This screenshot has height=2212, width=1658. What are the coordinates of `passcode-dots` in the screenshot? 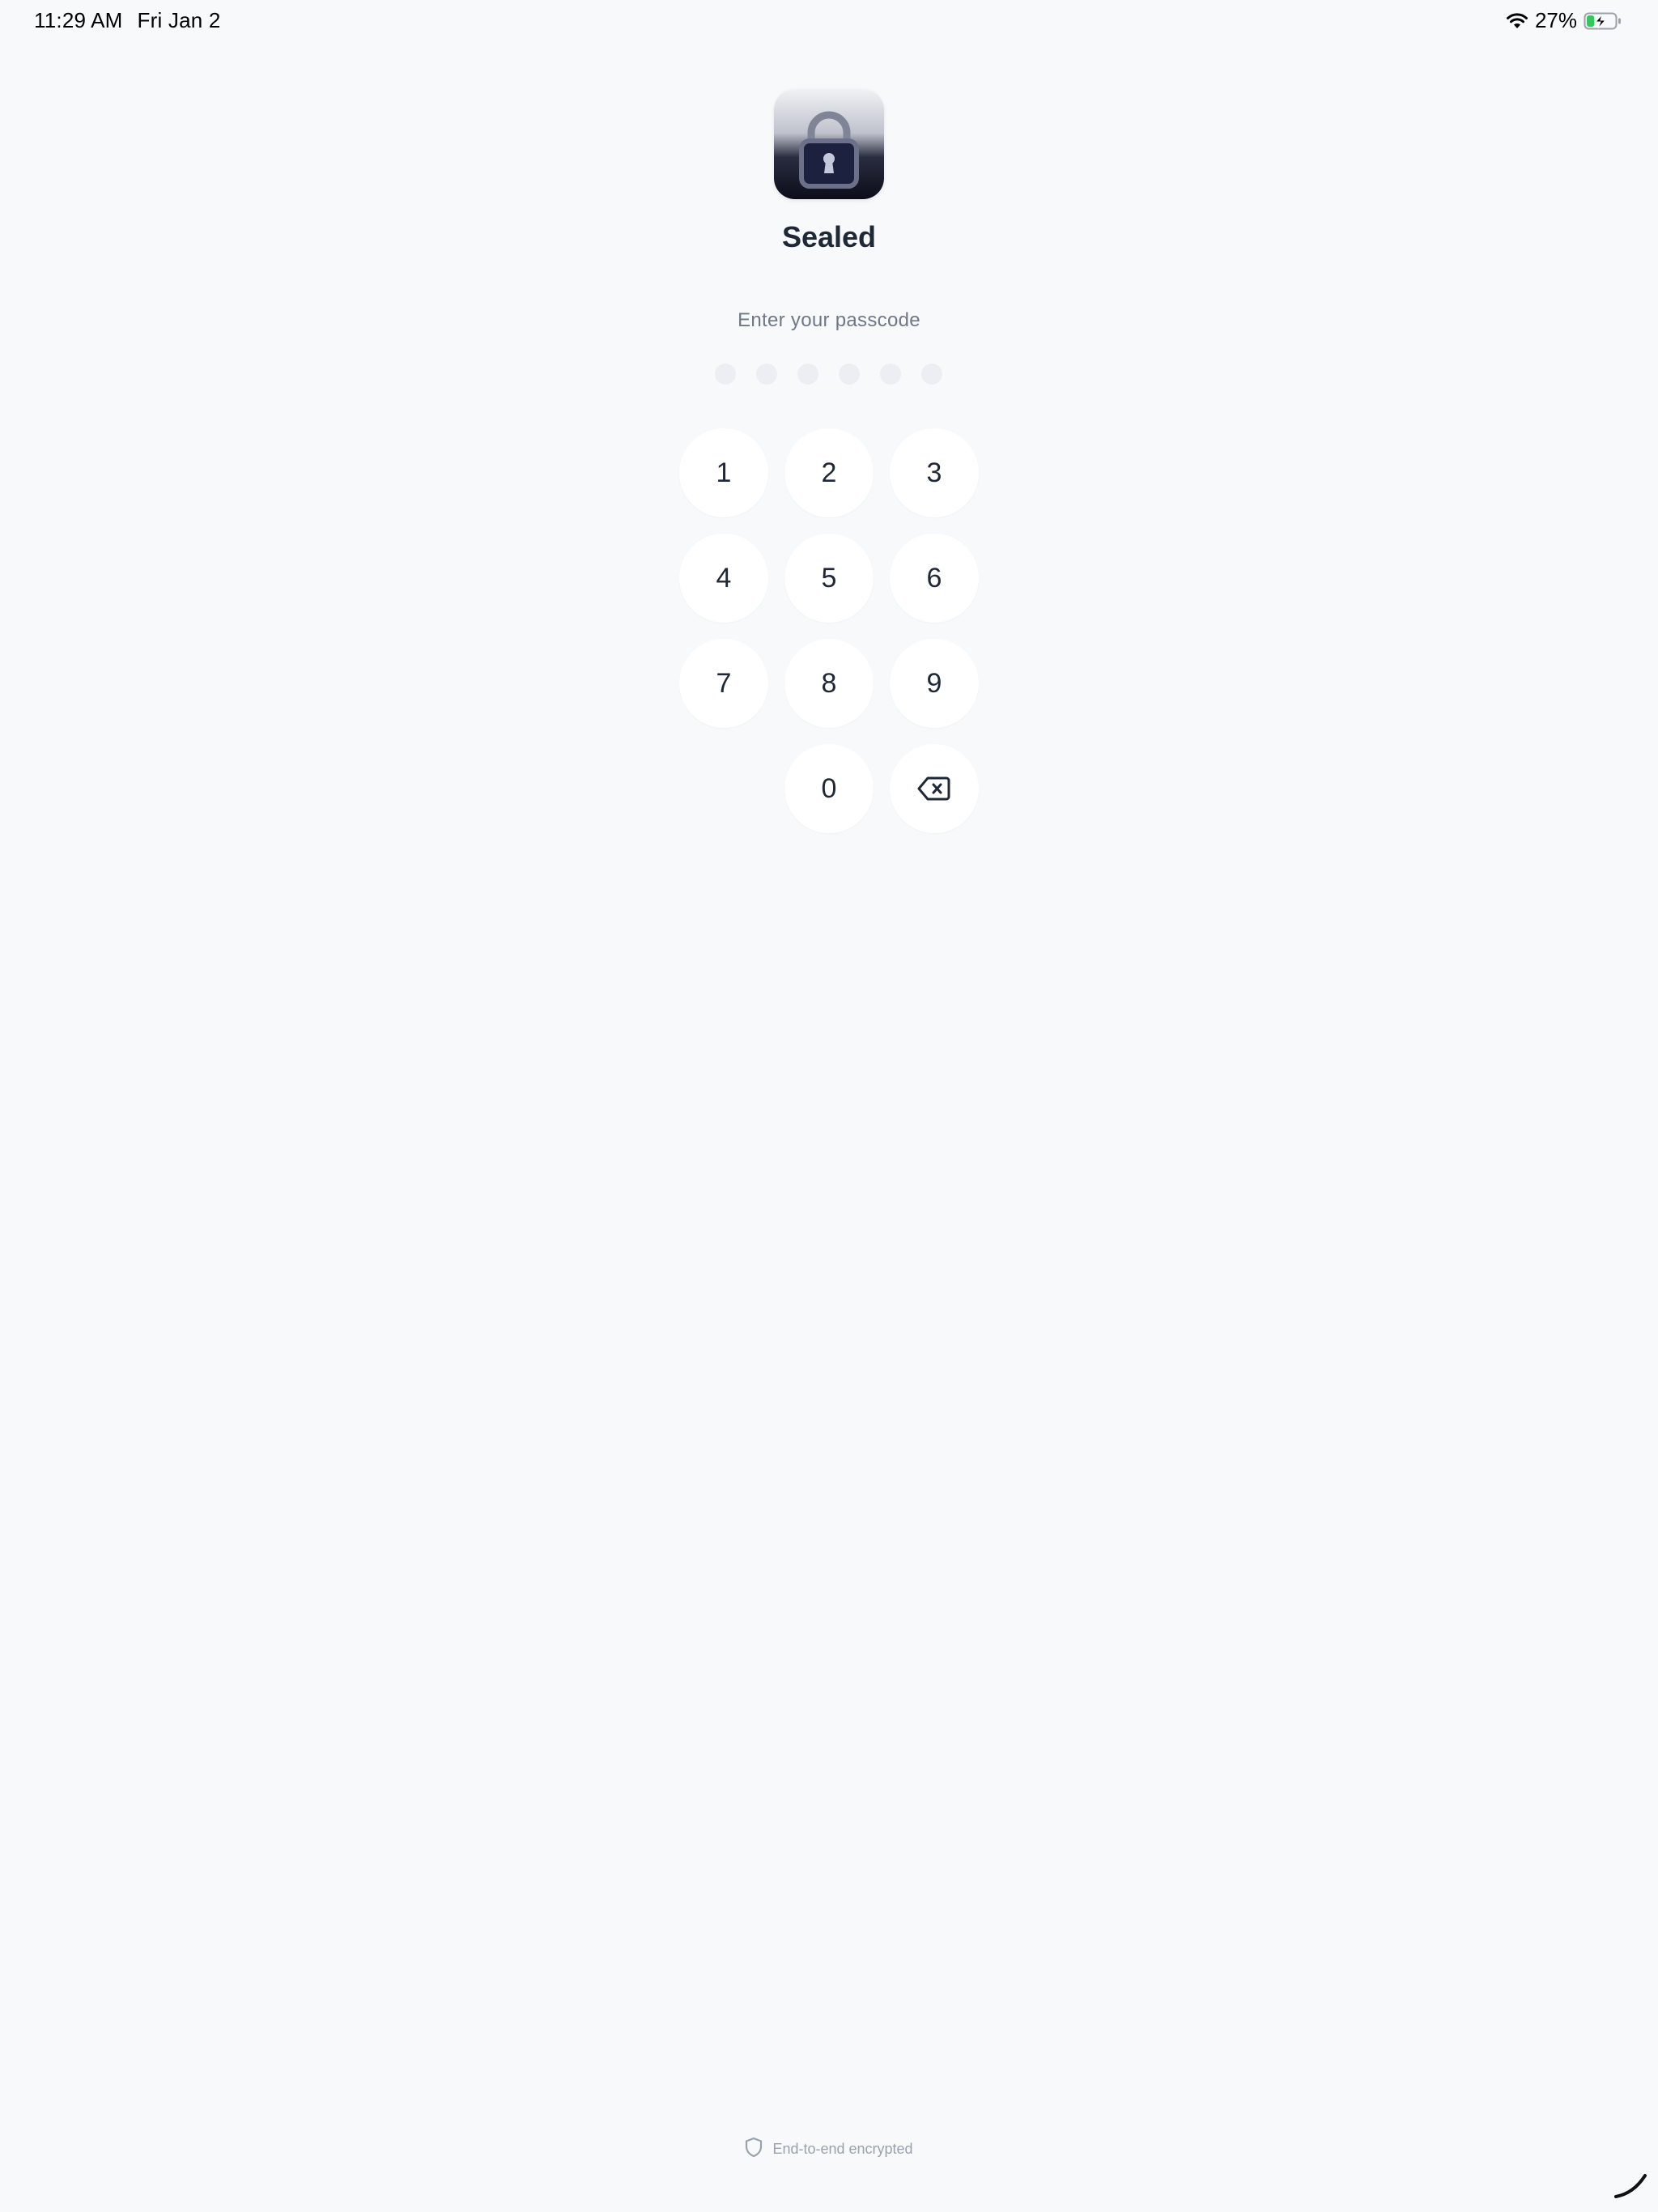 It's located at (828, 375).